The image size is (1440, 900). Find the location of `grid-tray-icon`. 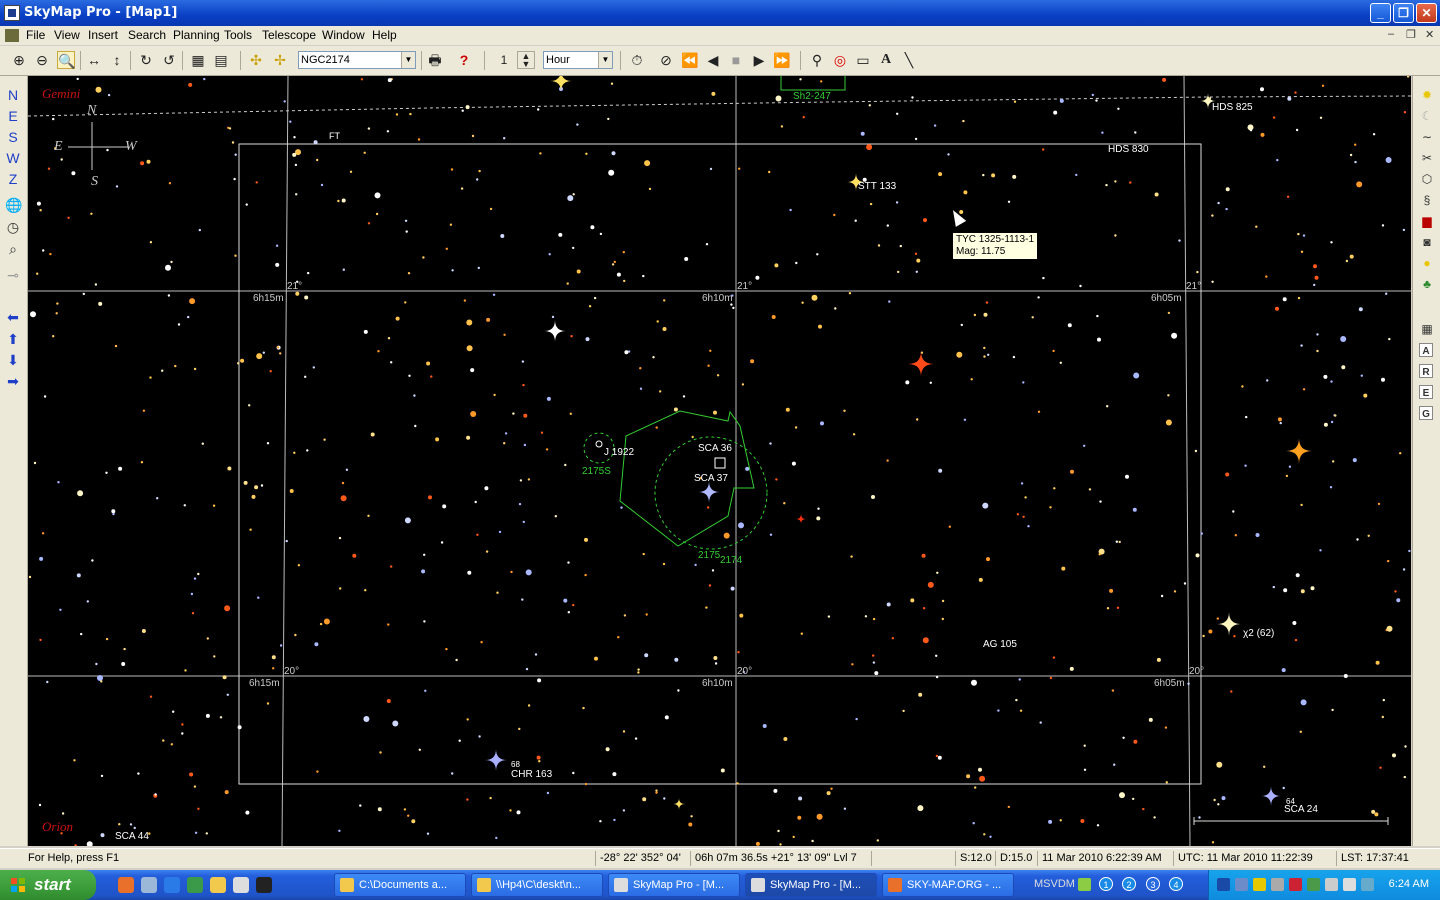

grid-tray-icon is located at coordinates (1084, 884).